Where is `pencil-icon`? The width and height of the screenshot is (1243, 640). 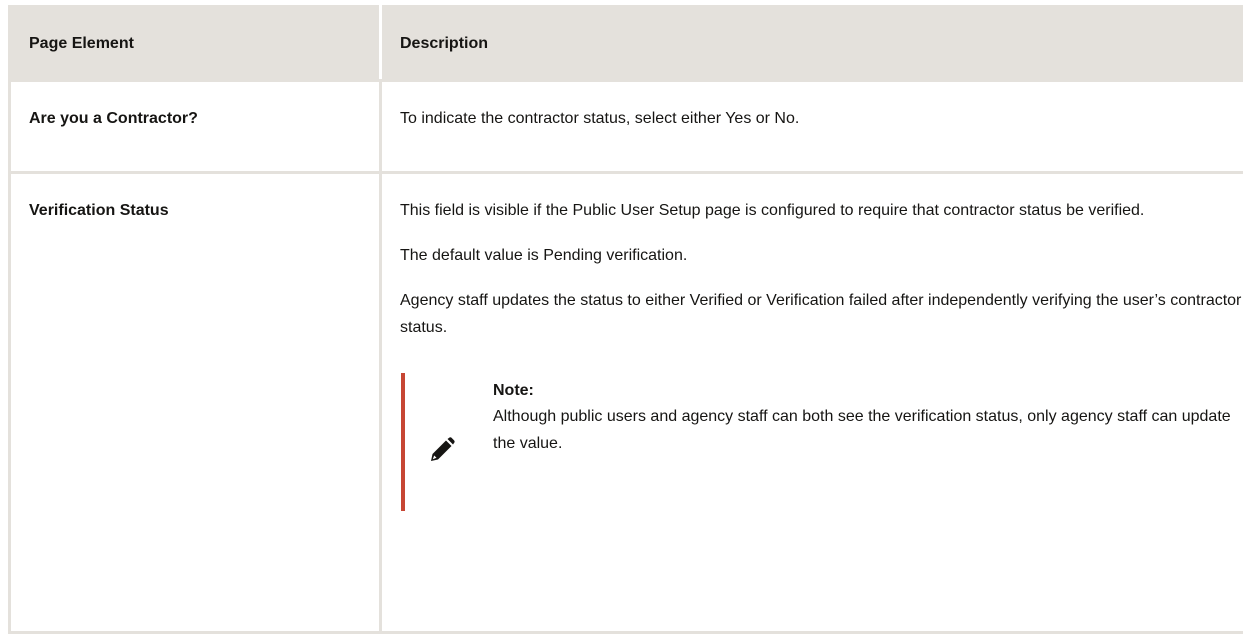 pencil-icon is located at coordinates (442, 450).